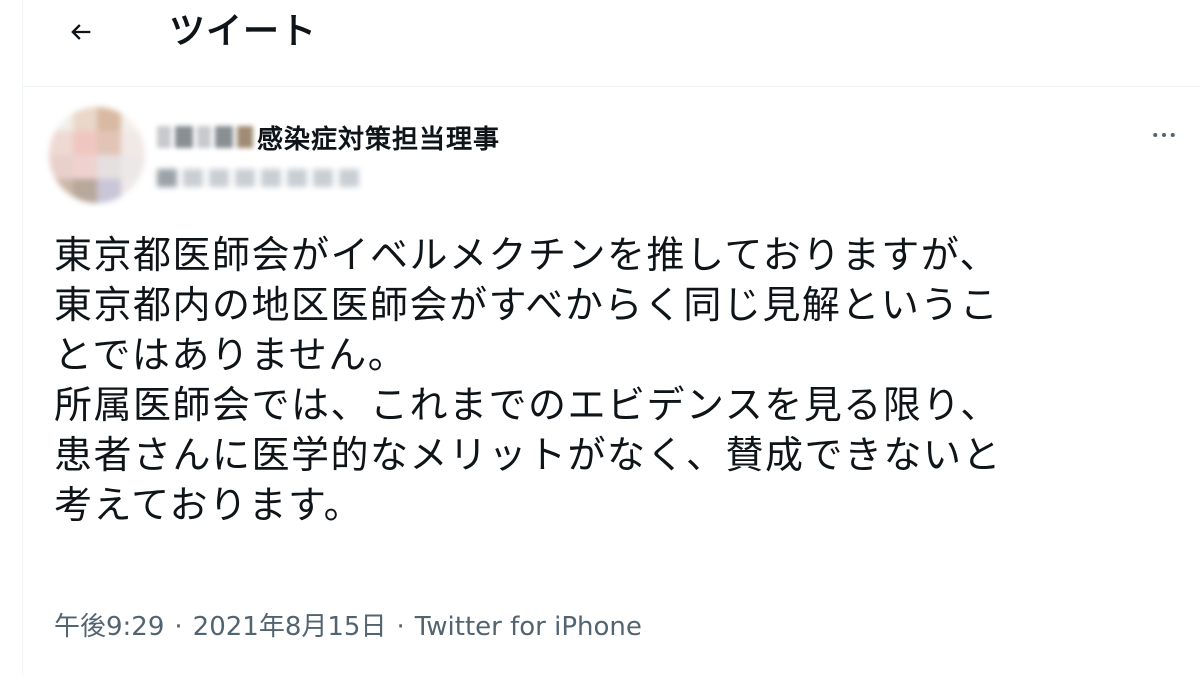 This screenshot has width=1200, height=675. I want to click on display-name: 感染症対策担当理事, so click(378, 137).